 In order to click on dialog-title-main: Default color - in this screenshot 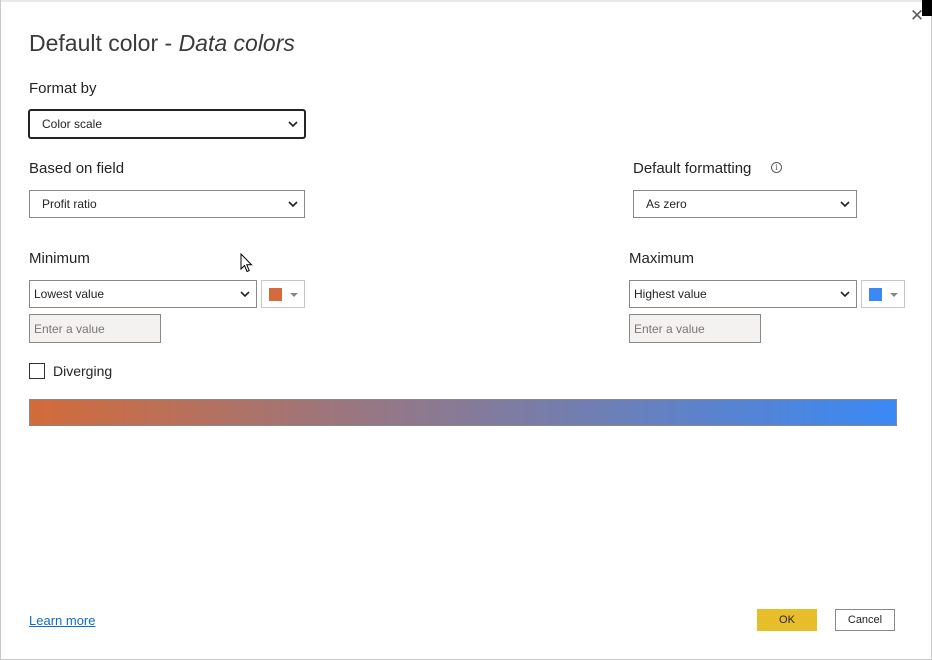, I will do `click(104, 43)`.